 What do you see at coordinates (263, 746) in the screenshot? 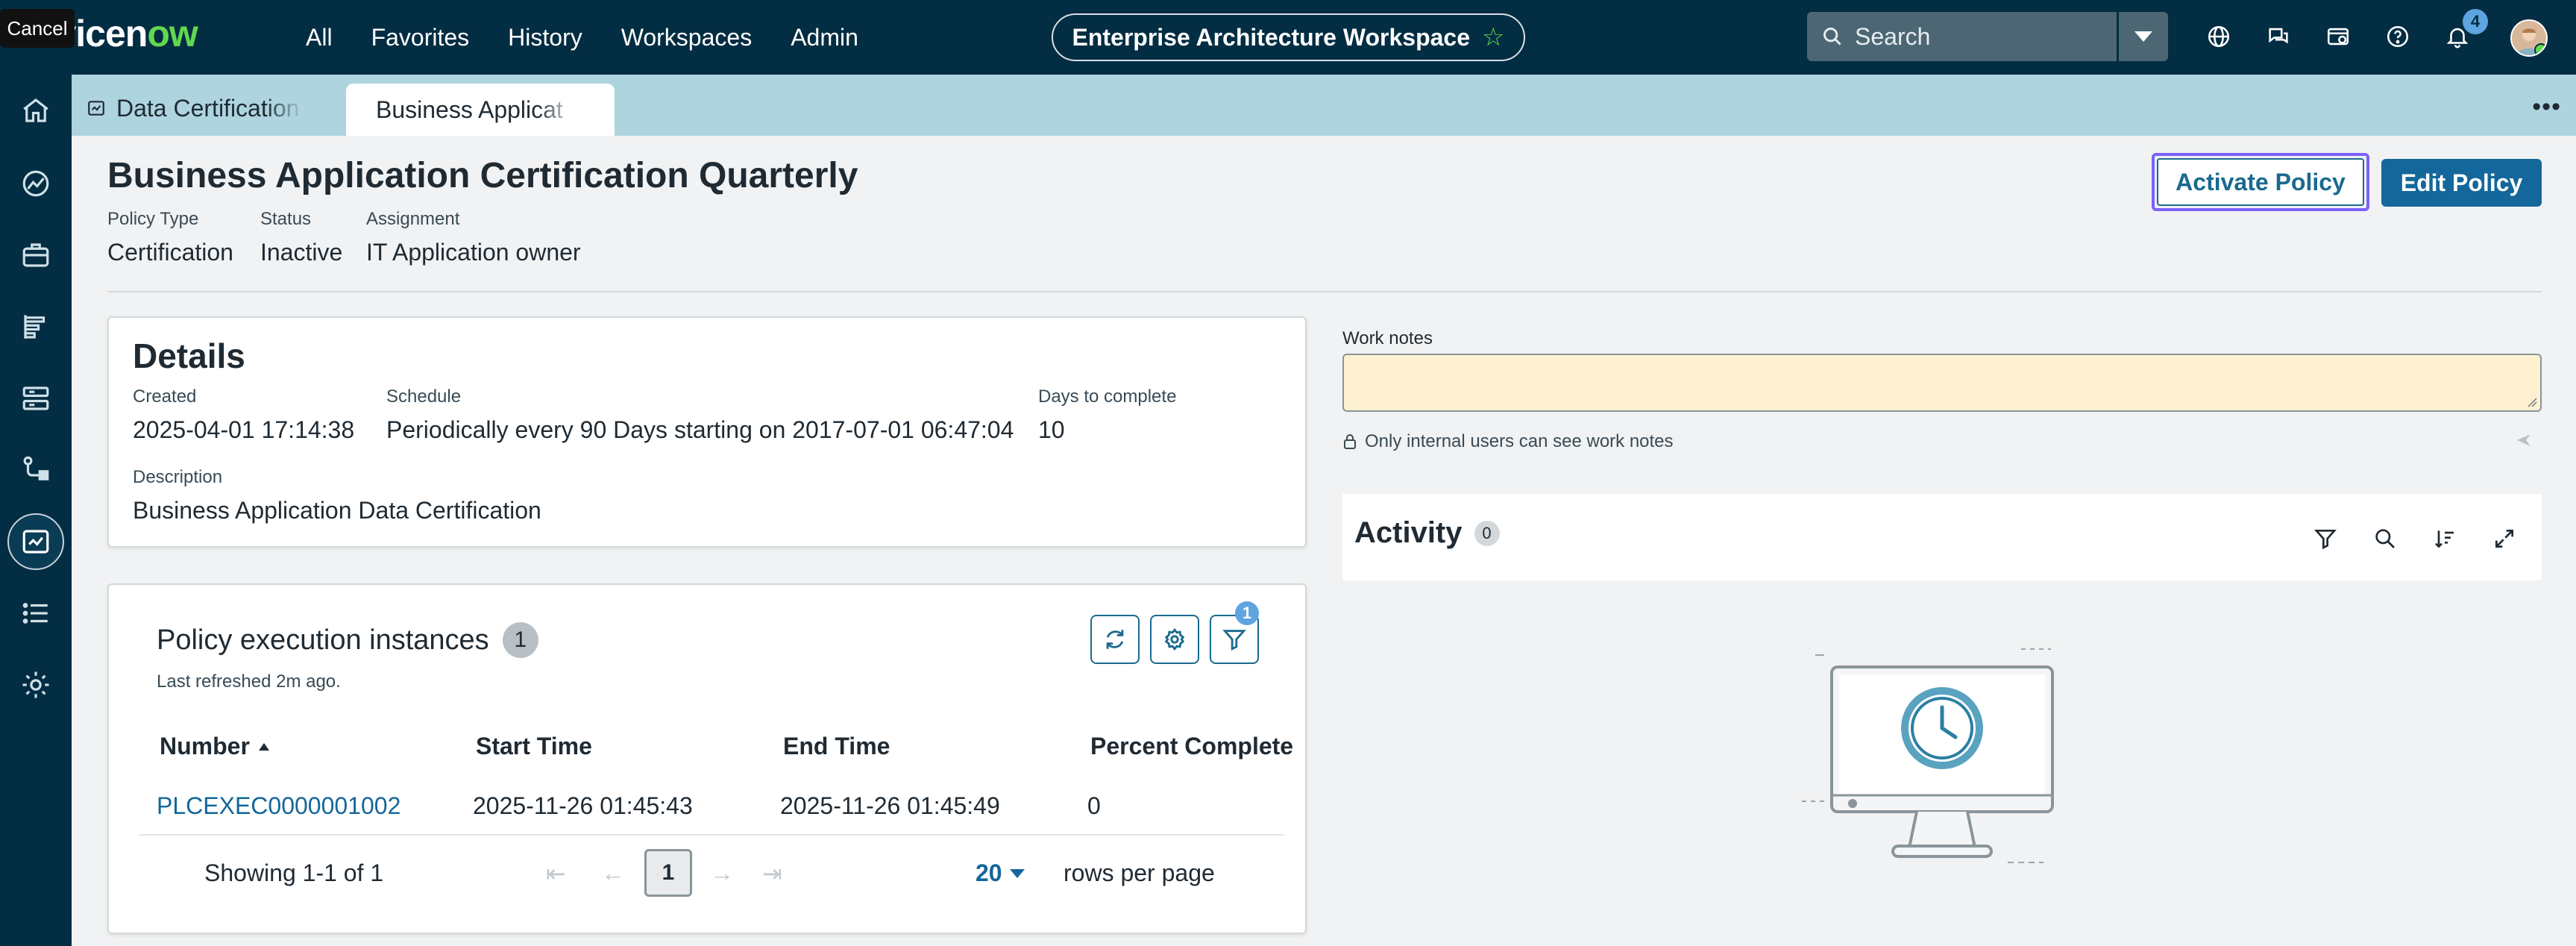
I see `sort-ascending-icon` at bounding box center [263, 746].